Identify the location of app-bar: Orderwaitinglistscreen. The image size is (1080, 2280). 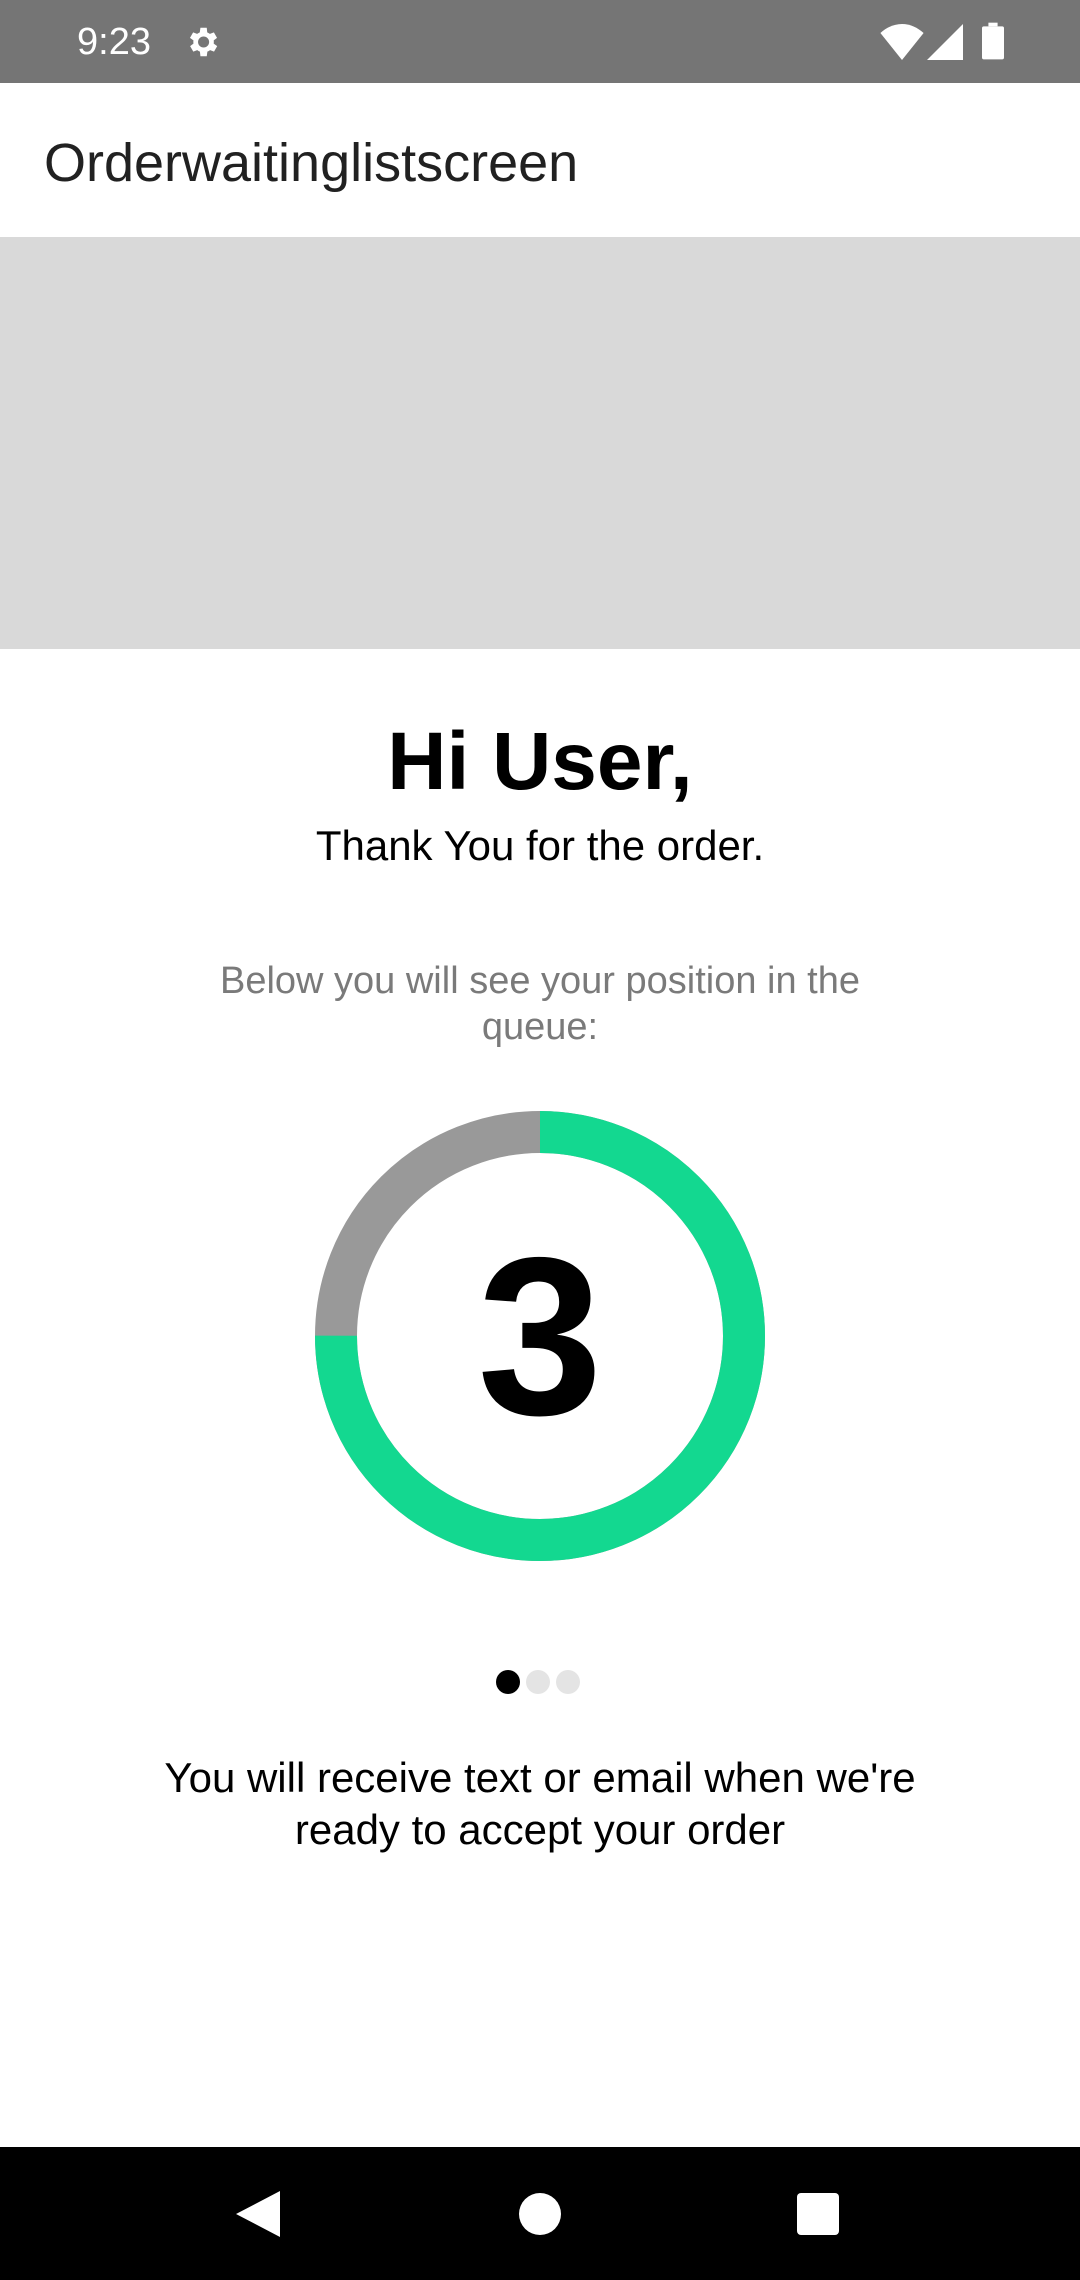
(540, 160).